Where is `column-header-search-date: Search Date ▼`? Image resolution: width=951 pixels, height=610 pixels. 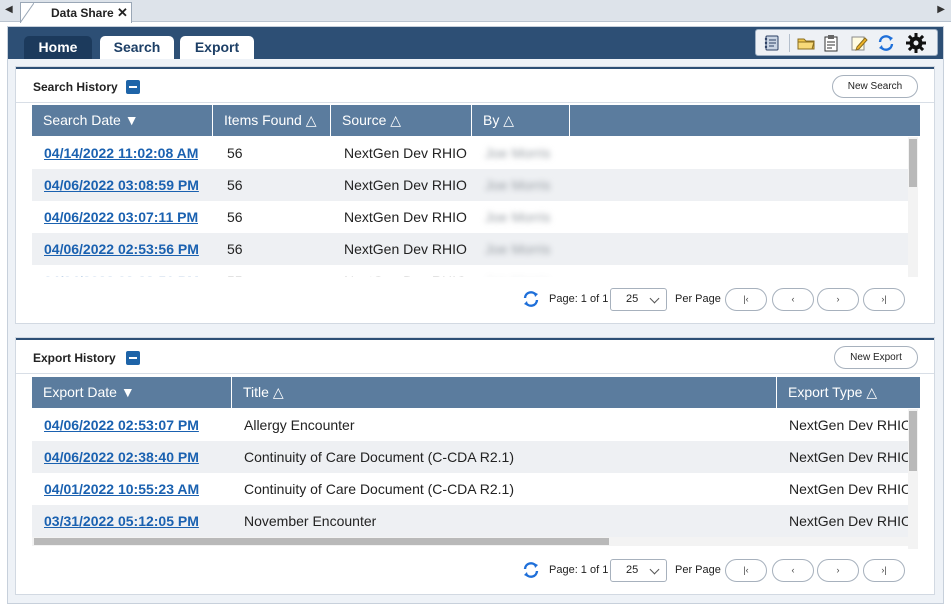 column-header-search-date: Search Date ▼ is located at coordinates (122, 120).